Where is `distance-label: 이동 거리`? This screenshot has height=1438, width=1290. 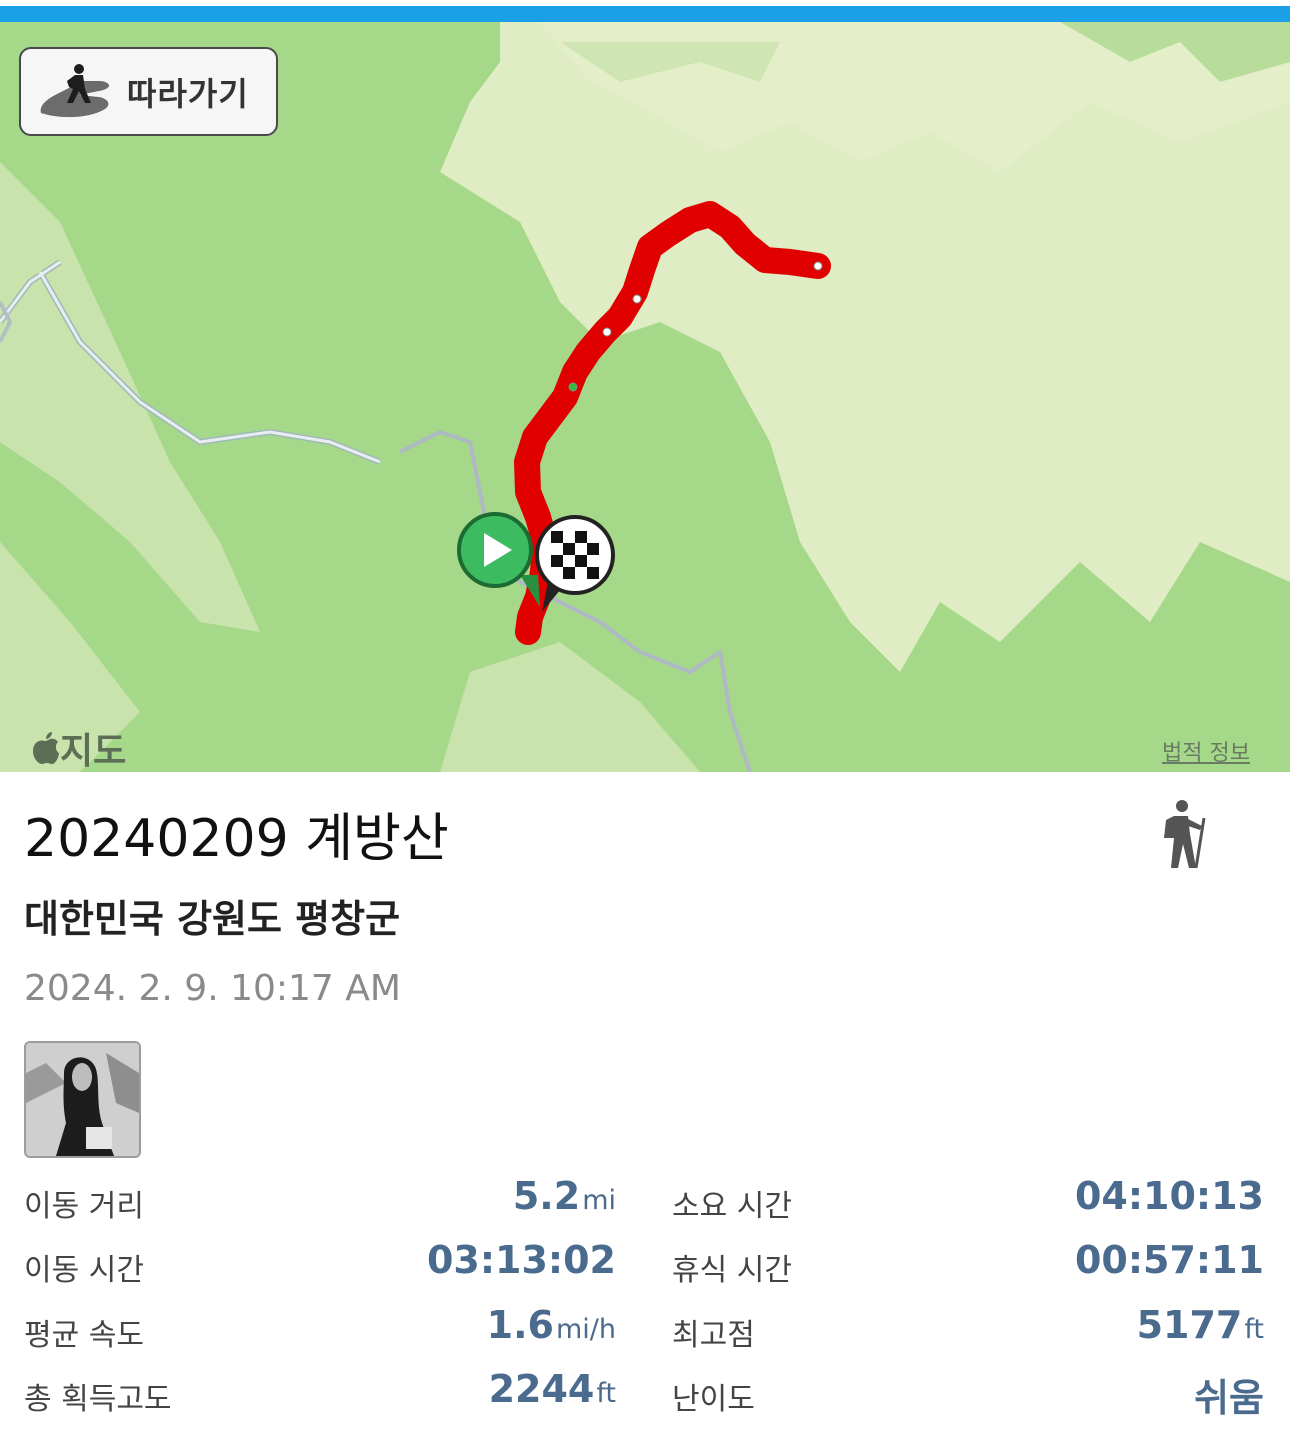 distance-label: 이동 거리 is located at coordinates (84, 1206).